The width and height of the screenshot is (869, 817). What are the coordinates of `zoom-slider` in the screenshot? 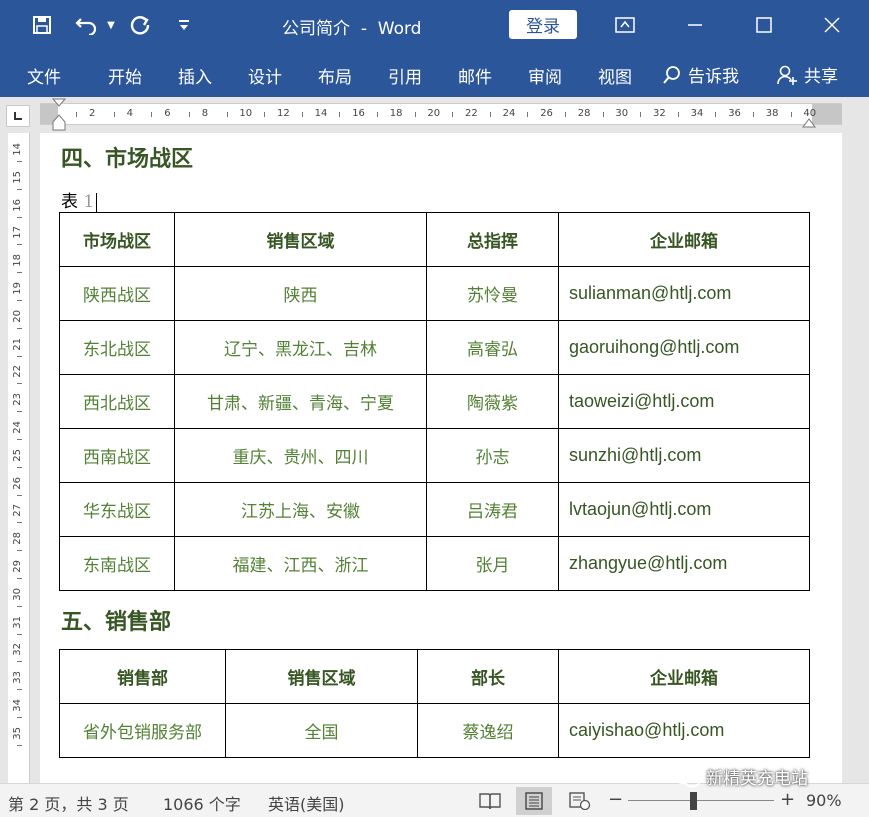 It's located at (701, 800).